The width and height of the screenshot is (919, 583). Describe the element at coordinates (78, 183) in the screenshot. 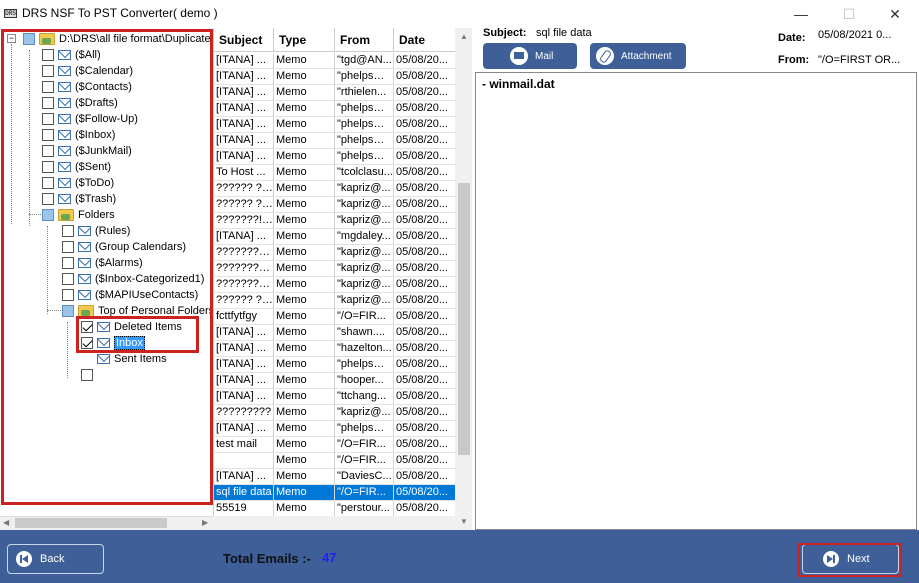

I see `tree-item: ($ToDo)` at that location.